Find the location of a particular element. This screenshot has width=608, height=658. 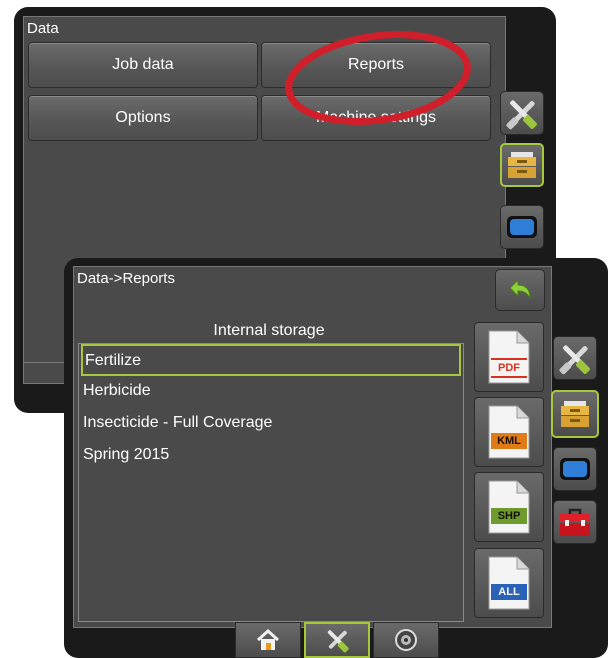

guidance-icon is located at coordinates (406, 640).